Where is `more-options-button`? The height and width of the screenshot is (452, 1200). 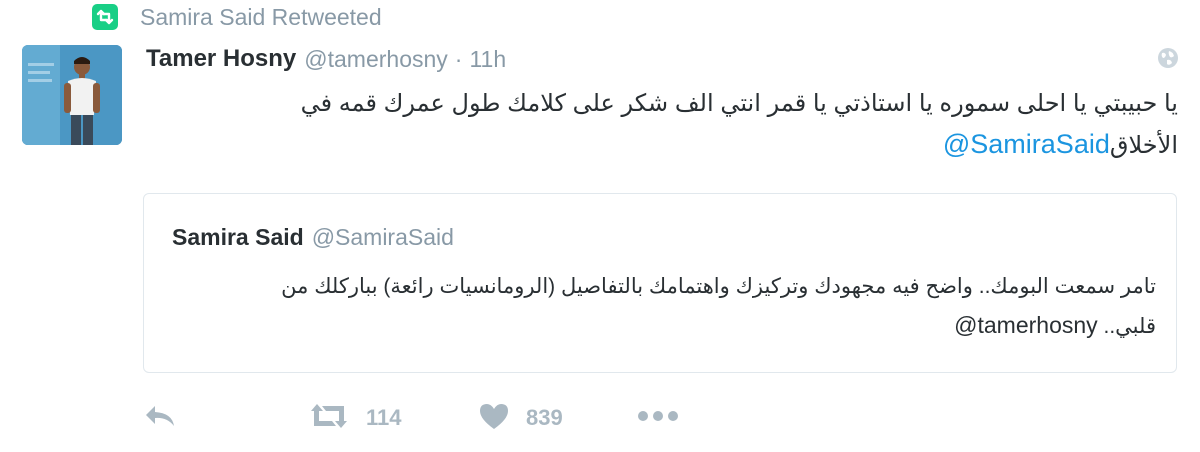 more-options-button is located at coordinates (658, 418).